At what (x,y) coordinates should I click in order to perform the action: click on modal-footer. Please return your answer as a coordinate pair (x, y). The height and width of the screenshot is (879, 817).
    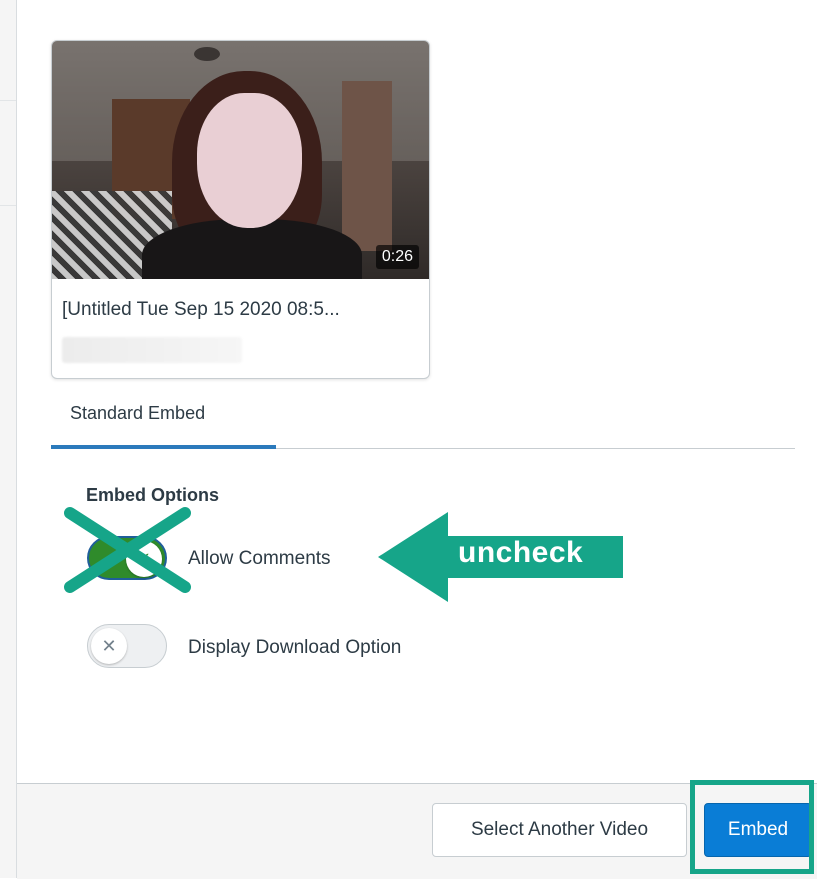
    Looking at the image, I should click on (417, 831).